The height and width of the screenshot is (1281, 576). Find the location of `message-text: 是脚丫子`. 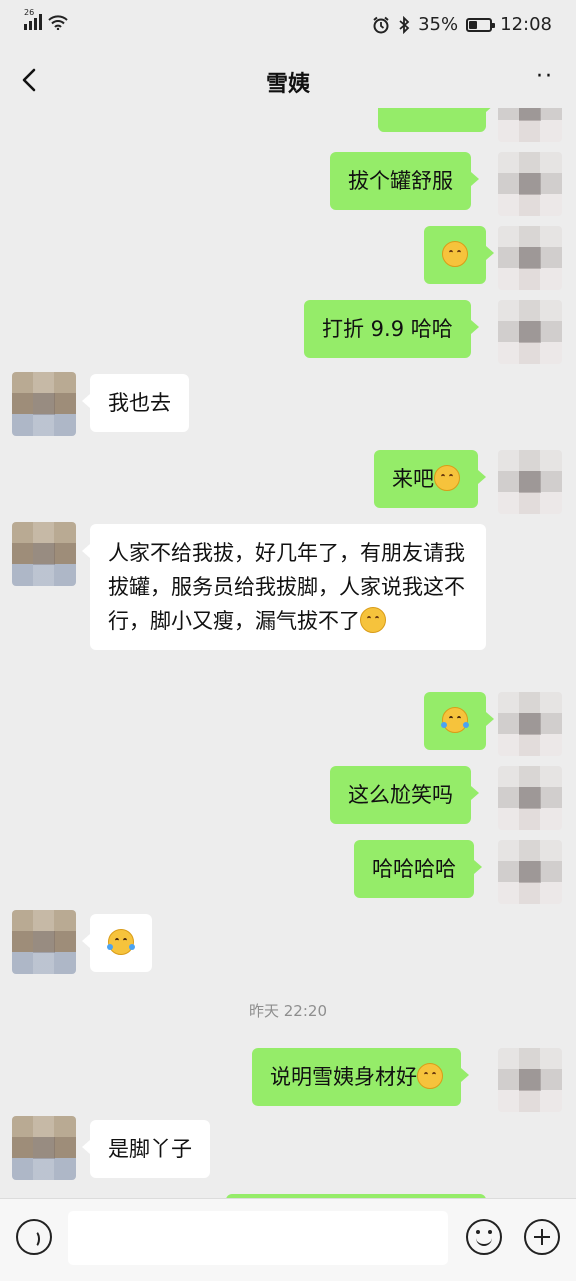

message-text: 是脚丫子 is located at coordinates (150, 1149).